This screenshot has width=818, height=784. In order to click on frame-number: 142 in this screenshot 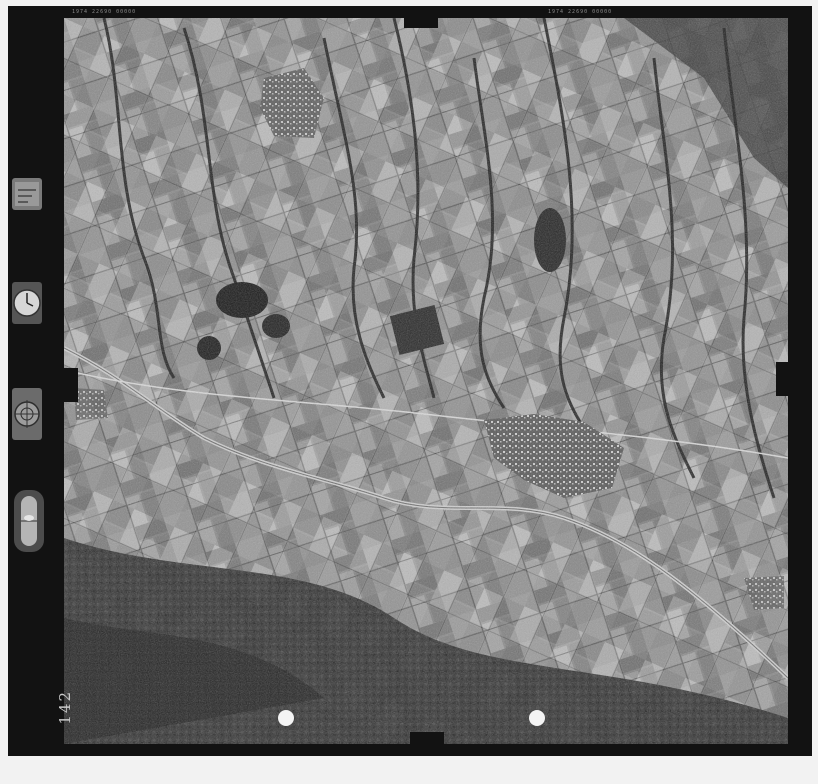, I will do `click(65, 707)`.